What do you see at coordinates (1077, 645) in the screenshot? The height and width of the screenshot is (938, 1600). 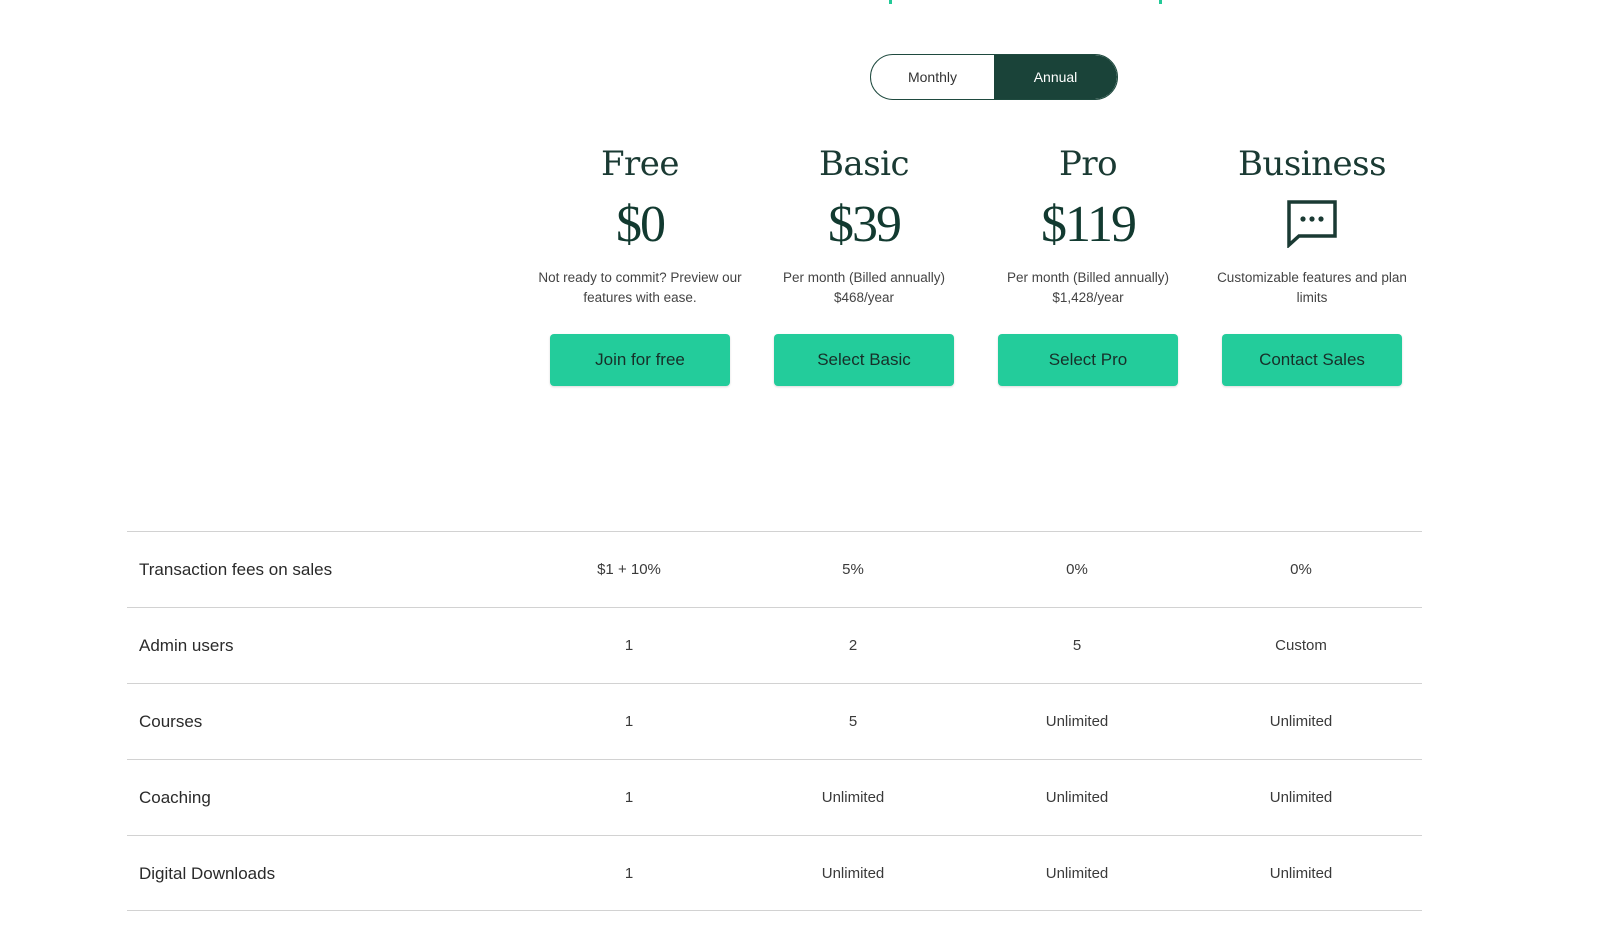 I see `pro-value: 5` at bounding box center [1077, 645].